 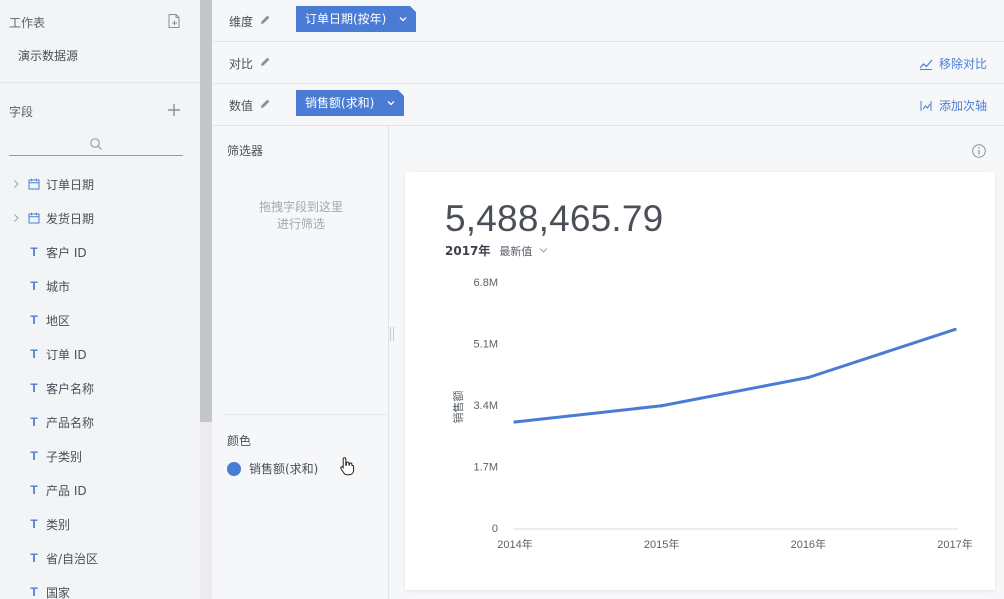 I want to click on x-tick-label: 2017年, so click(x=954, y=544).